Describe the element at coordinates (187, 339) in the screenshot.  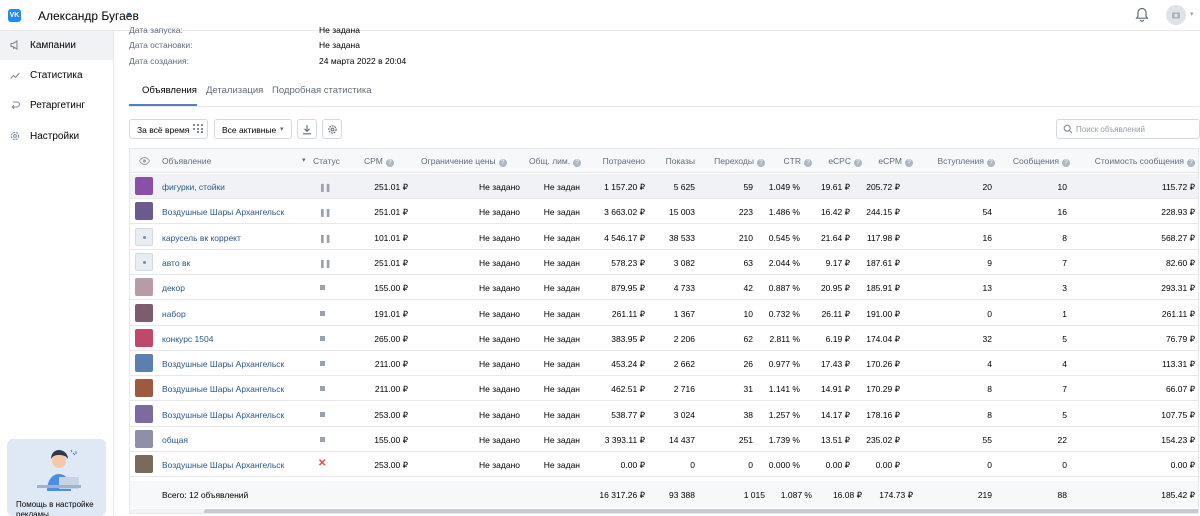
I see `ad-name-link: конкурс 1504` at that location.